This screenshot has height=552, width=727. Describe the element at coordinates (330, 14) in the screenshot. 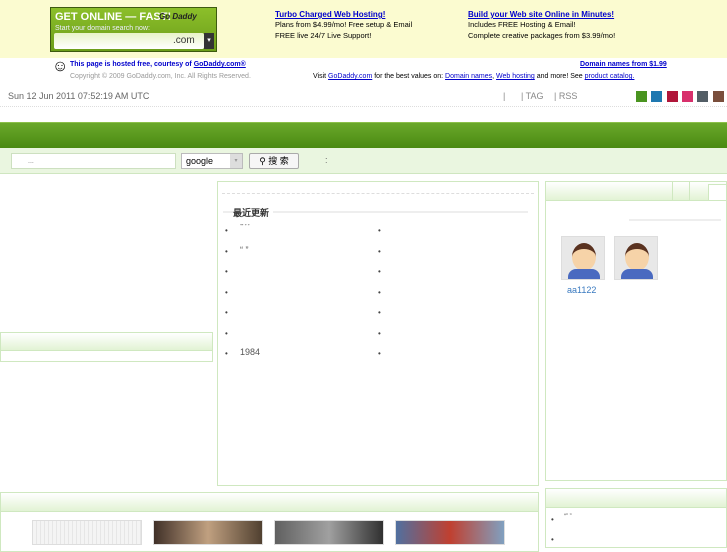

I see `ad-hosting-link: Turbo Charged Web Hosting!` at that location.